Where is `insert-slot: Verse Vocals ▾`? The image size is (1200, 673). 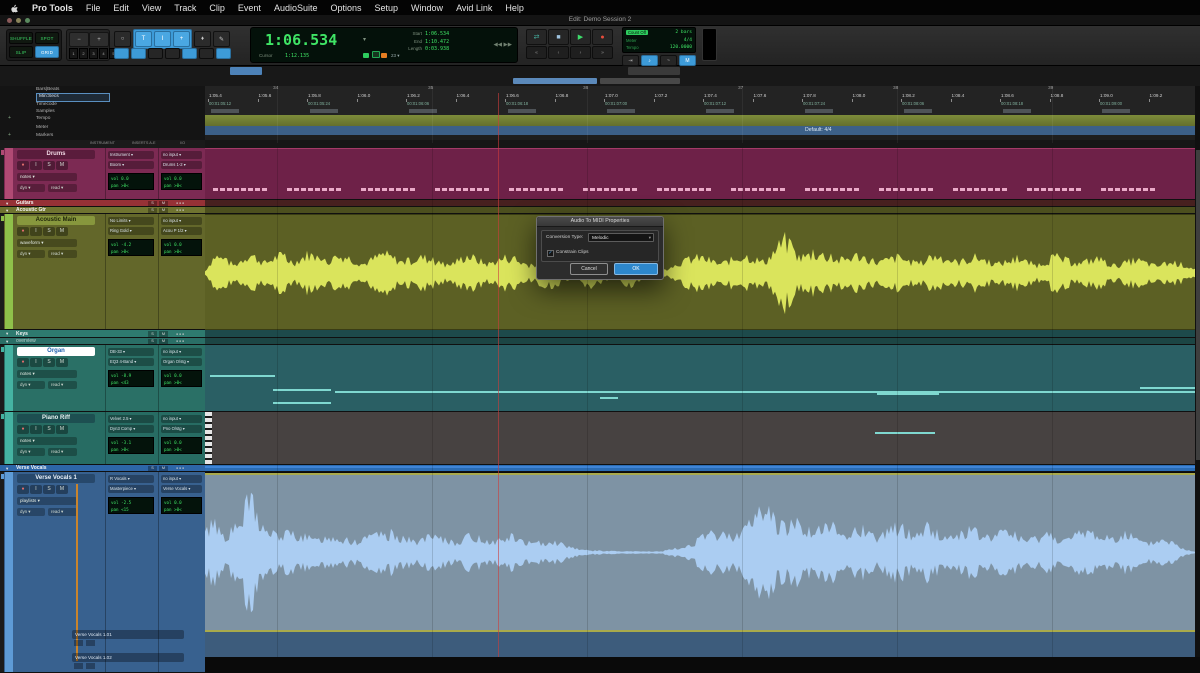 insert-slot: Verse Vocals ▾ is located at coordinates (181, 489).